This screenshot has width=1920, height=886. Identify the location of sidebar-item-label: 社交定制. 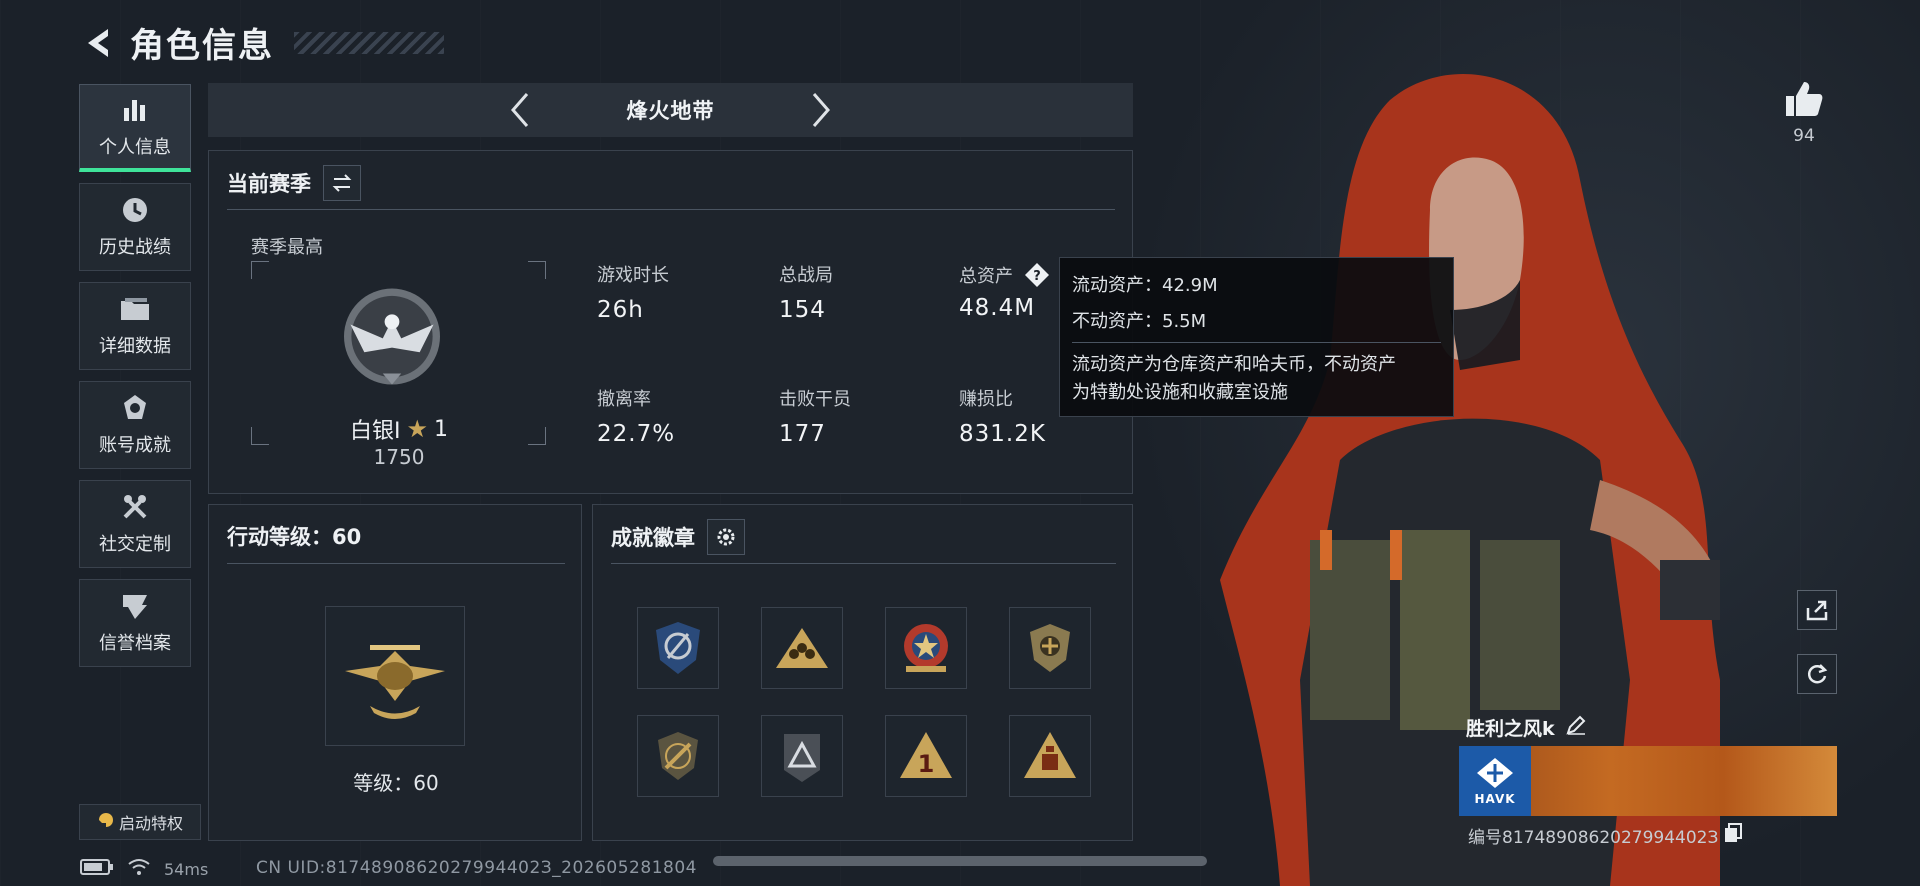
(135, 544).